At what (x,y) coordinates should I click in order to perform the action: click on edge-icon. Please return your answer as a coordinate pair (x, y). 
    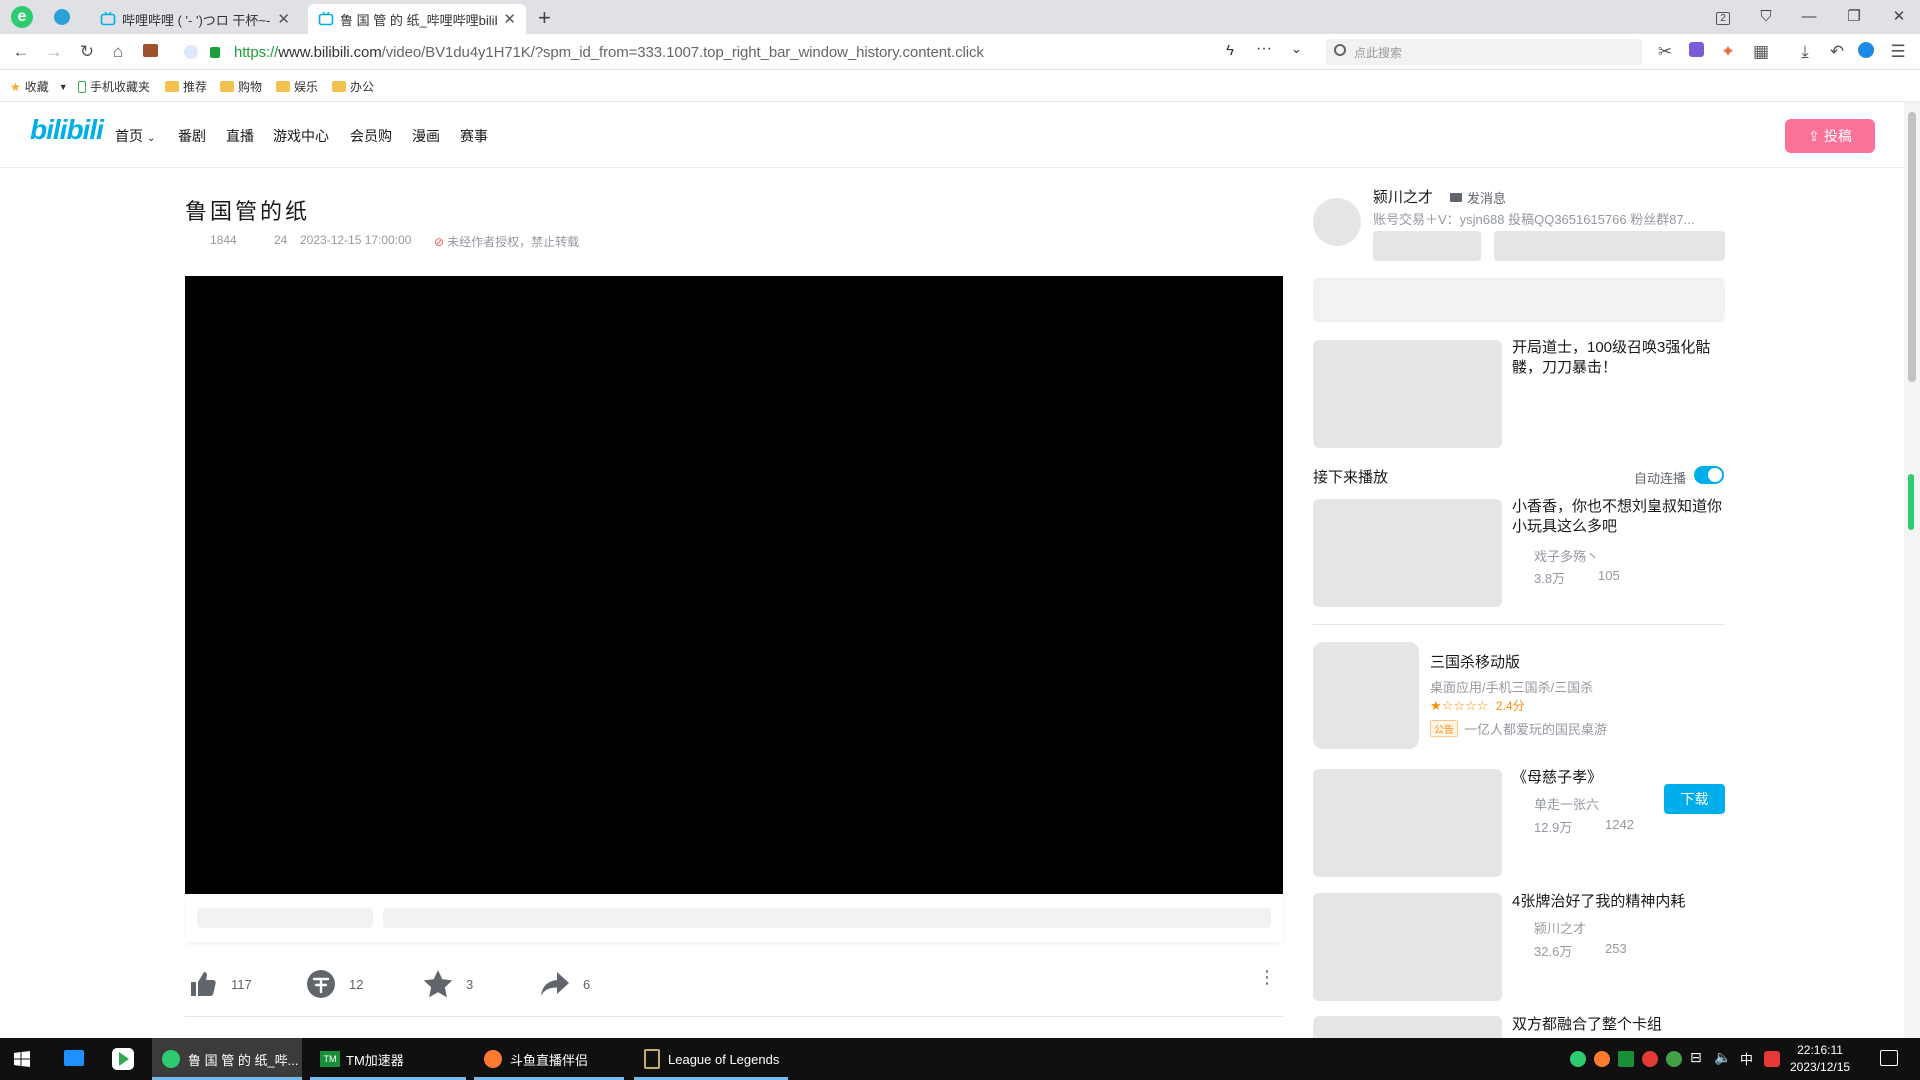
    Looking at the image, I should click on (1866, 52).